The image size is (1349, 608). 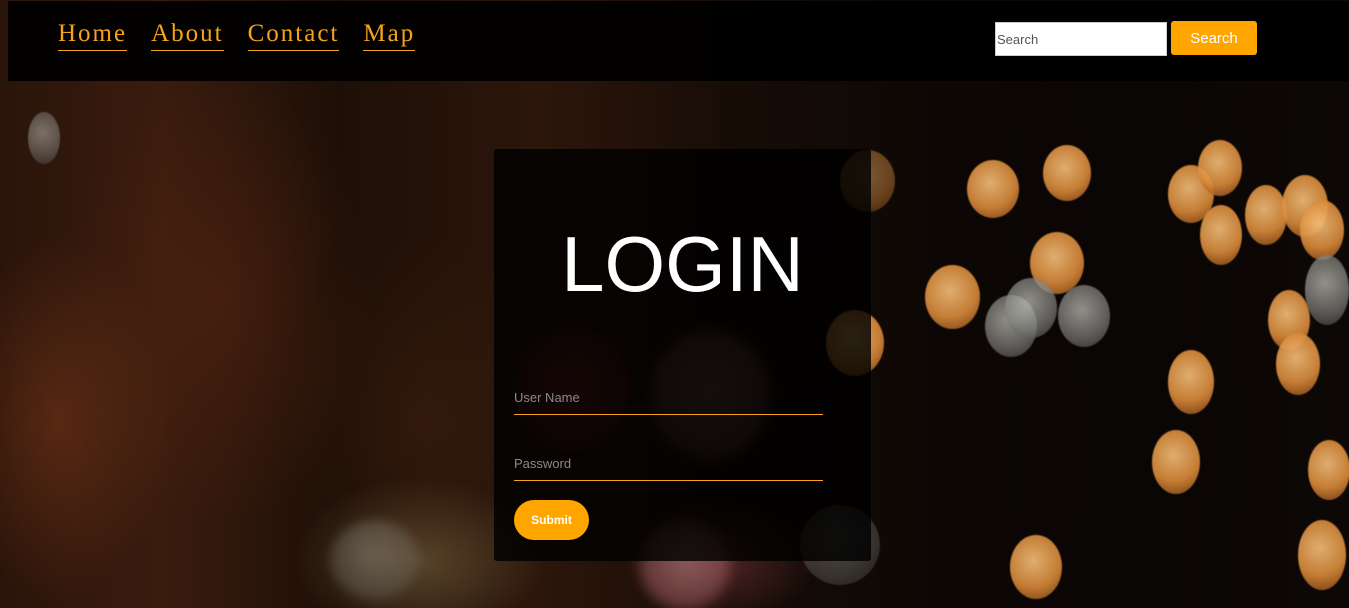 What do you see at coordinates (551, 520) in the screenshot?
I see `submit-button: Submit` at bounding box center [551, 520].